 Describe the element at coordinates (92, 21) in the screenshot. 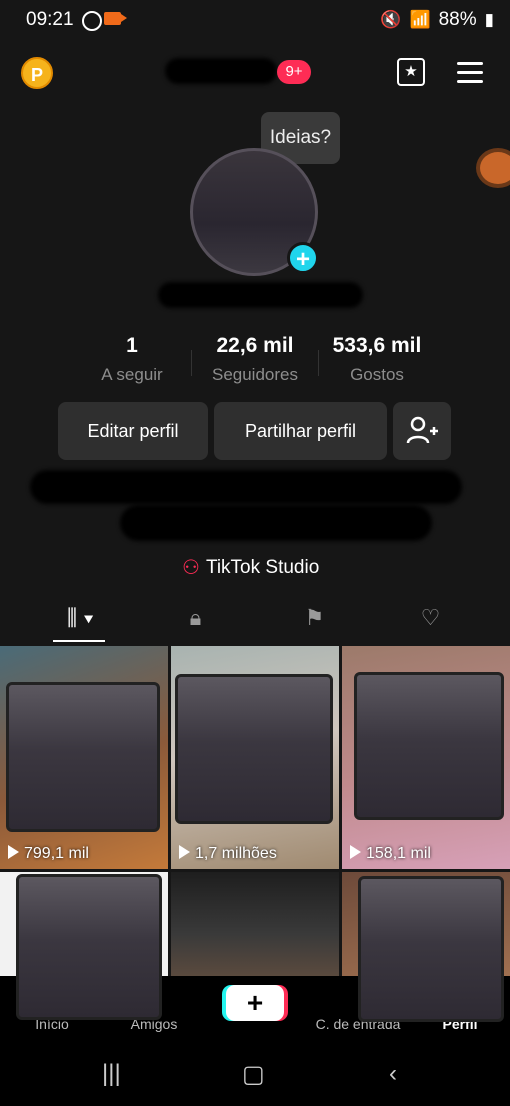

I see `whatsapp-icon` at that location.